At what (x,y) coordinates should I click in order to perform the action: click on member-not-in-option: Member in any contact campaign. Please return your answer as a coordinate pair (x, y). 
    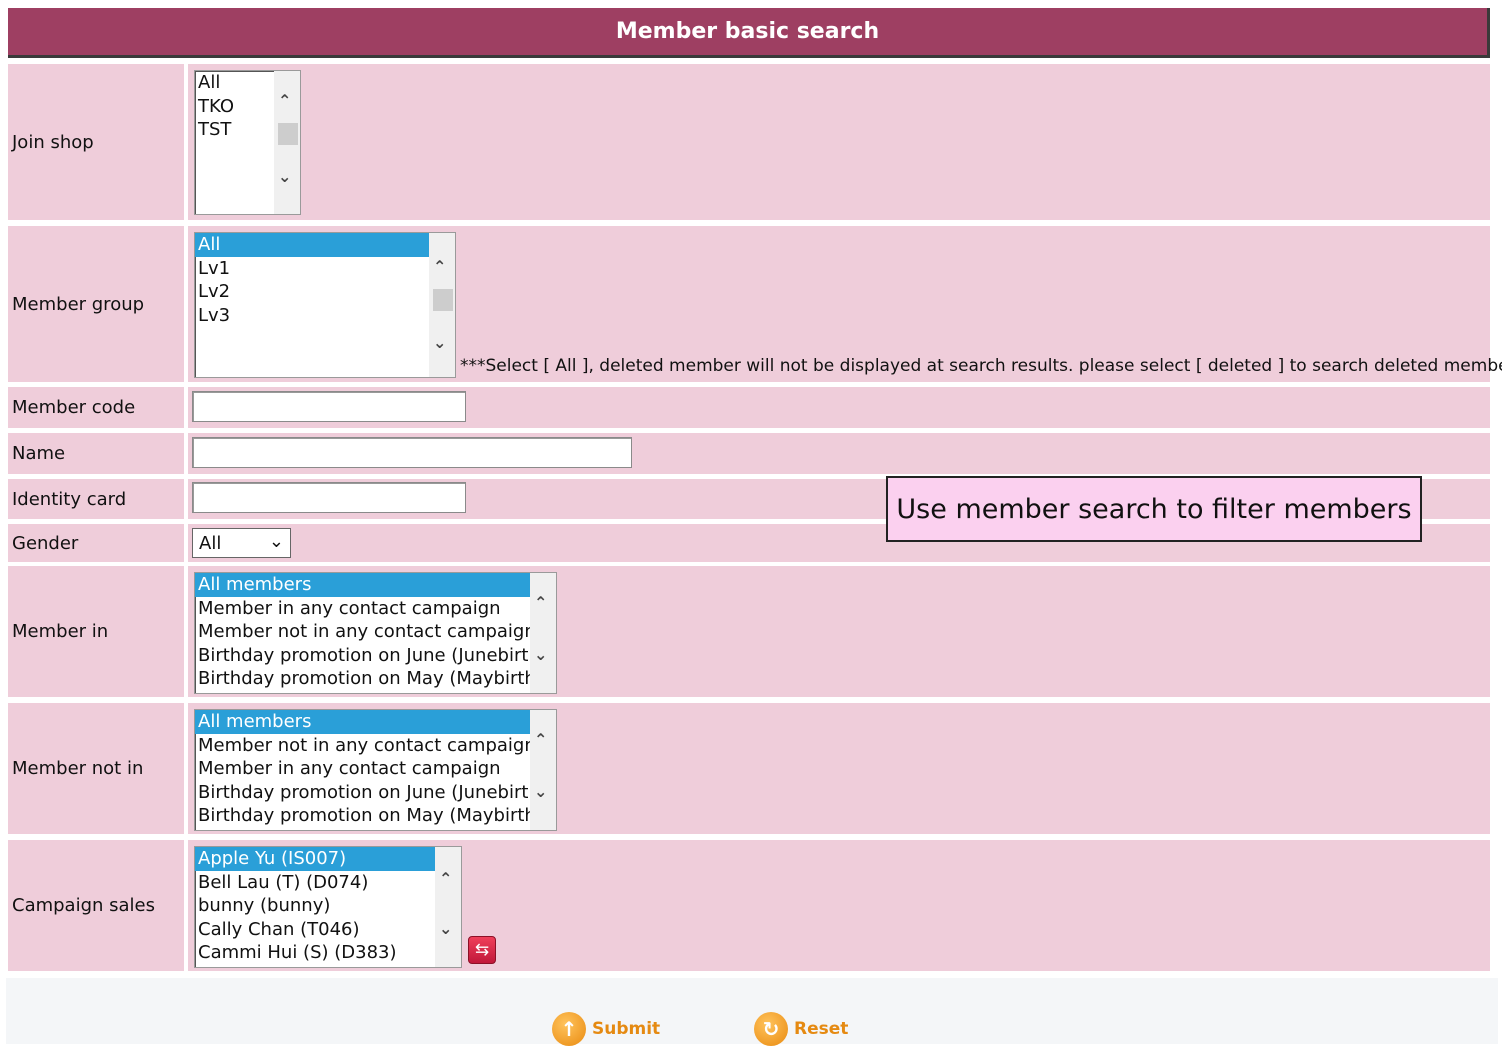
    Looking at the image, I should click on (375, 769).